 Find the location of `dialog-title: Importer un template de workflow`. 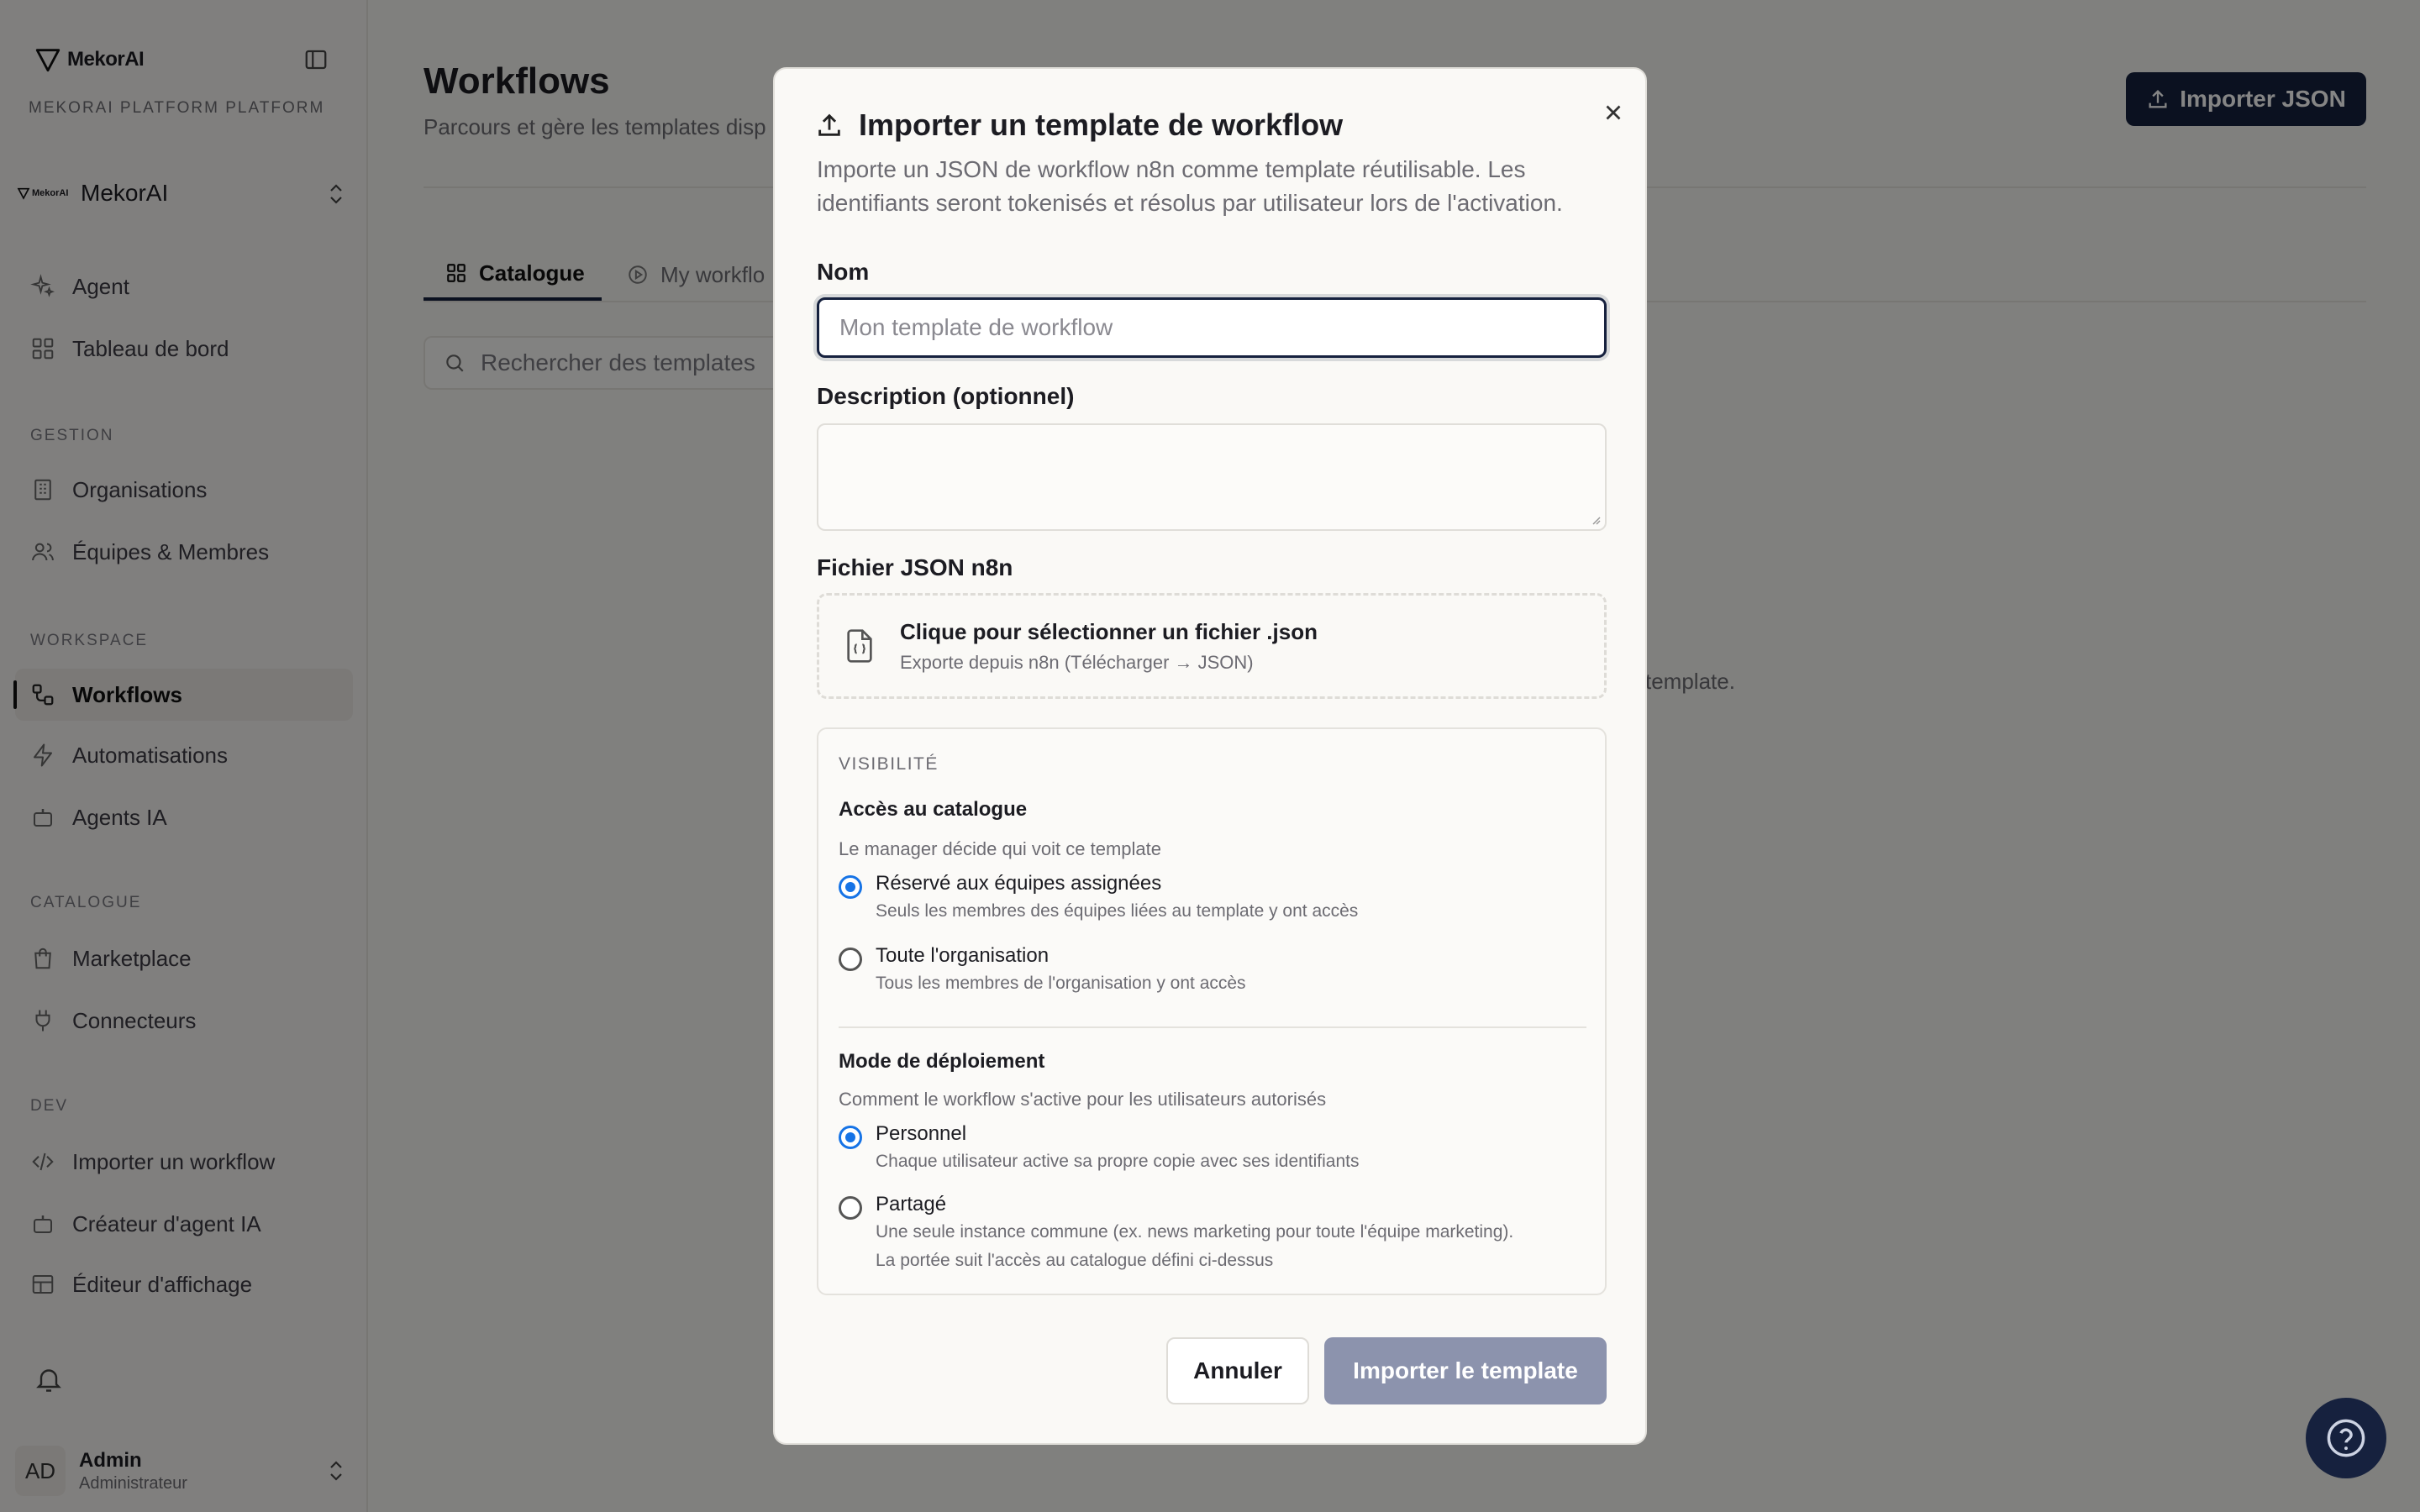

dialog-title: Importer un template de workflow is located at coordinates (1079, 125).